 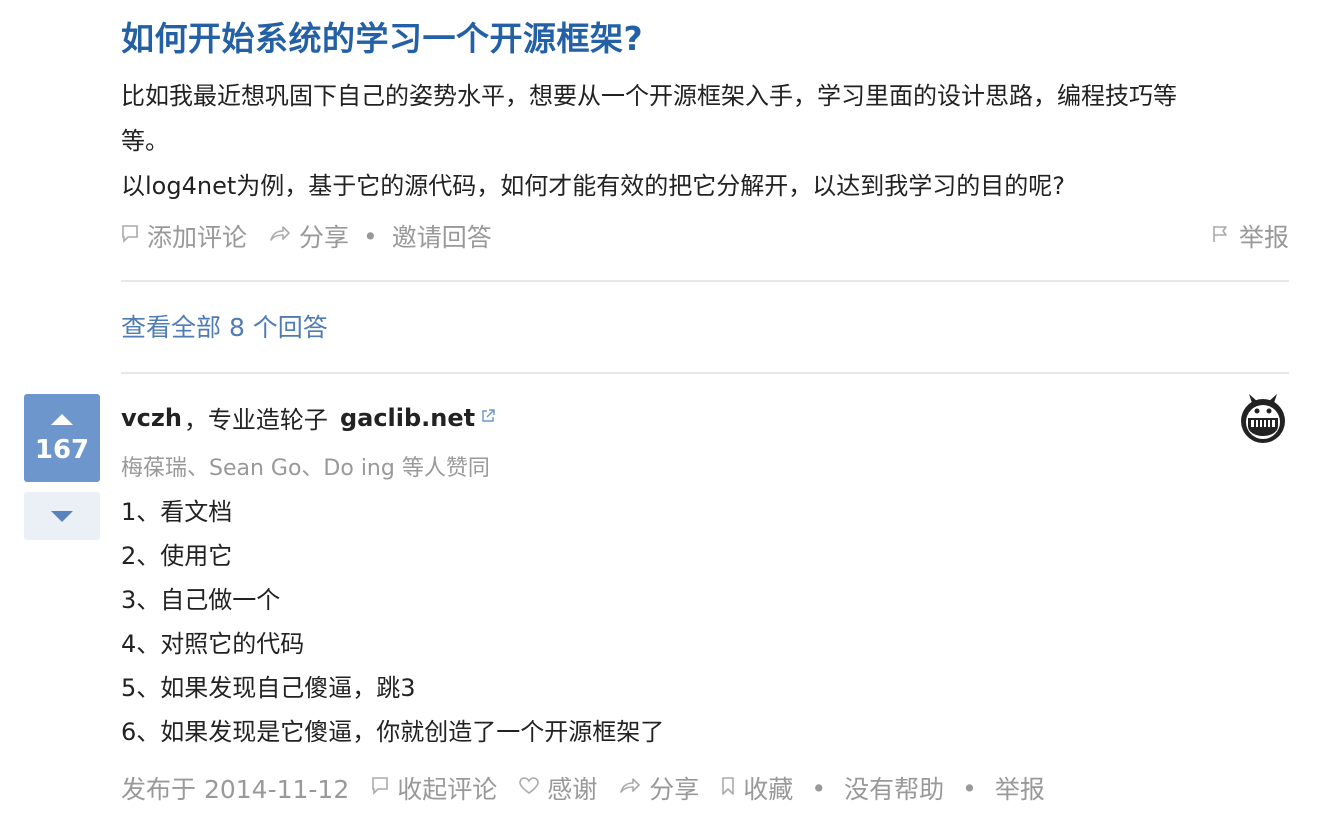 I want to click on add-comment-label: 添加评论, so click(x=197, y=237).